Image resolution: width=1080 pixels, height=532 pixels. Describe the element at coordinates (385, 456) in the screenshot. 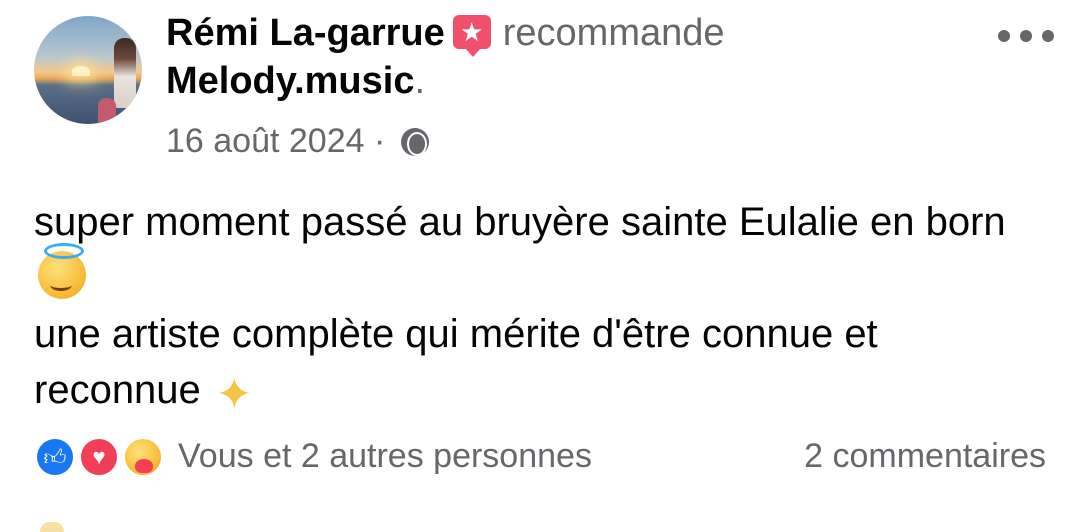

I see `reaction-summary: Vous et 2 autres personnes` at that location.